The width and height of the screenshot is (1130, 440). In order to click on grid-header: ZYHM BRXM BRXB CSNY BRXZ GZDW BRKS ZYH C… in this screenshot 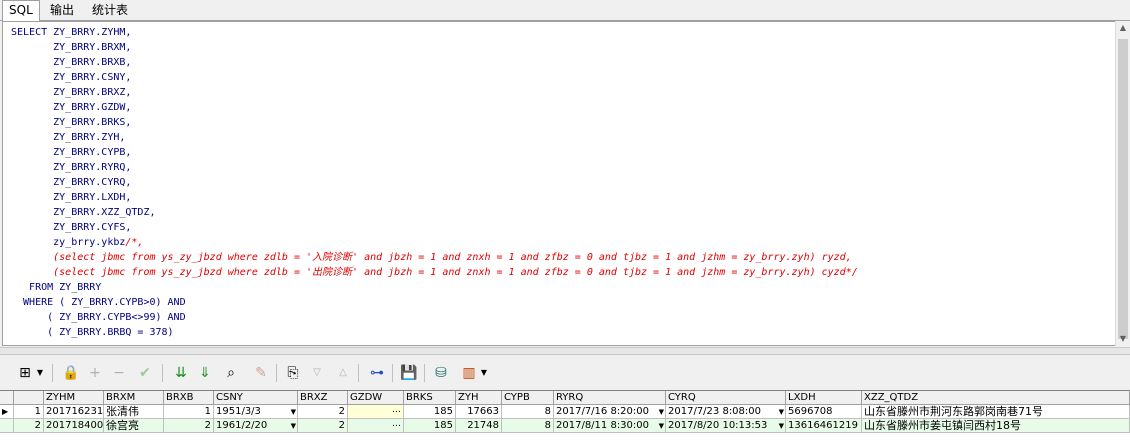, I will do `click(565, 398)`.